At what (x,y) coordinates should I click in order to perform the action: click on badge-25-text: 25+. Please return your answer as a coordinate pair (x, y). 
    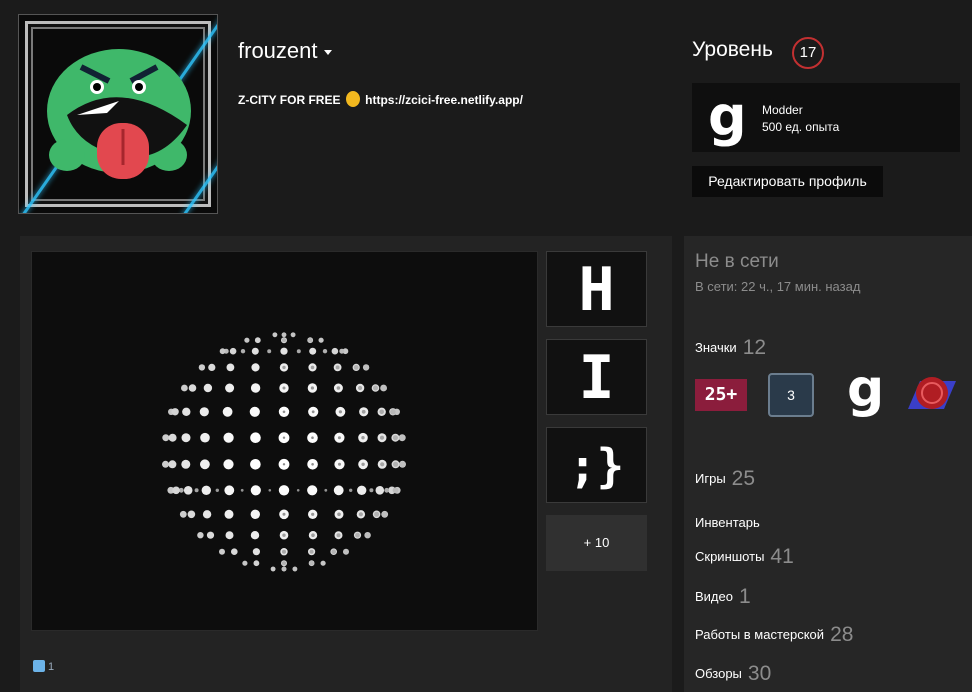
    Looking at the image, I should click on (721, 395).